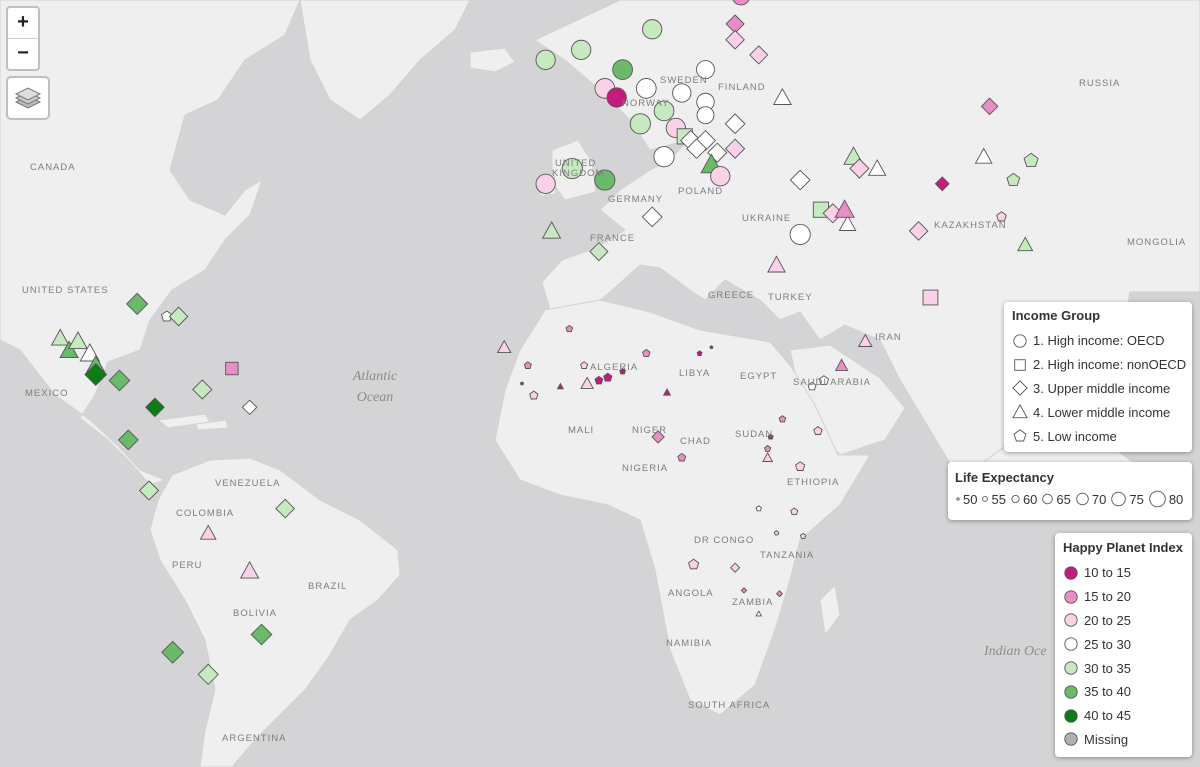 Image resolution: width=1200 pixels, height=767 pixels. What do you see at coordinates (1063, 499) in the screenshot?
I see `legend-life-label: 65` at bounding box center [1063, 499].